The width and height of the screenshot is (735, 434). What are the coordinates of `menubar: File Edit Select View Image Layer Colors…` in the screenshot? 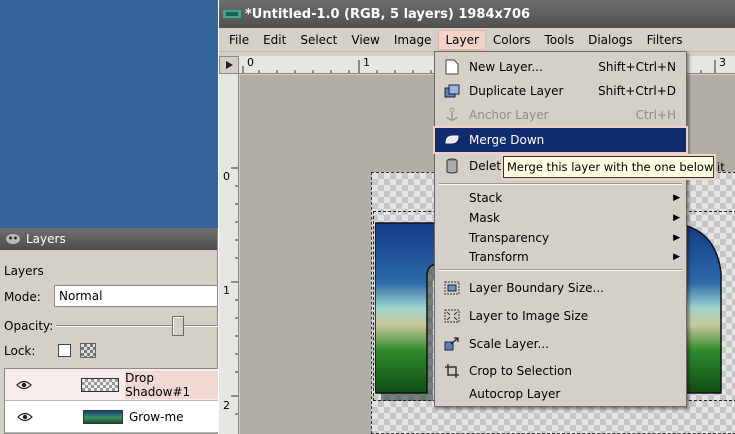 It's located at (477, 40).